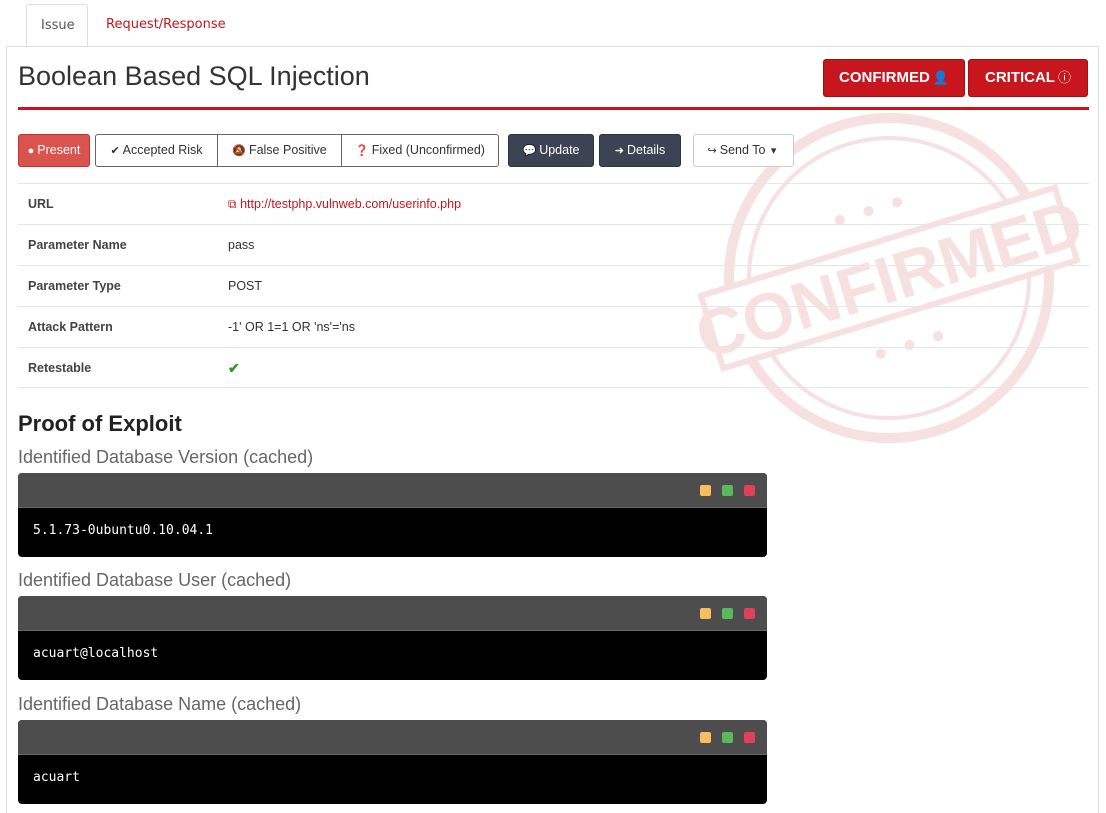  Describe the element at coordinates (773, 151) in the screenshot. I see `caret-down-icon: ▾` at that location.